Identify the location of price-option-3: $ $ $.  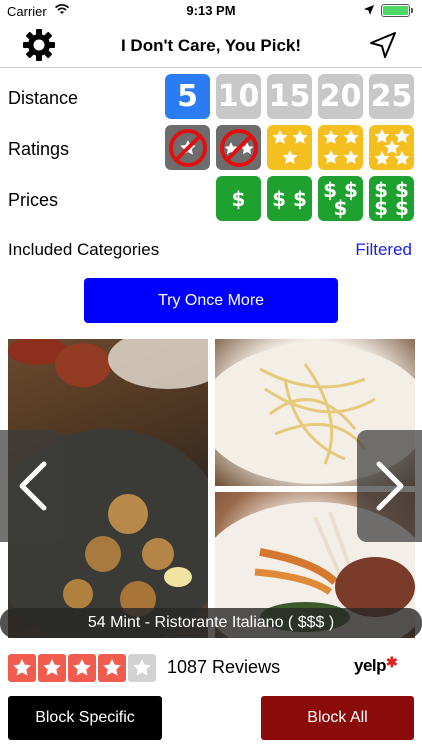
(340, 198).